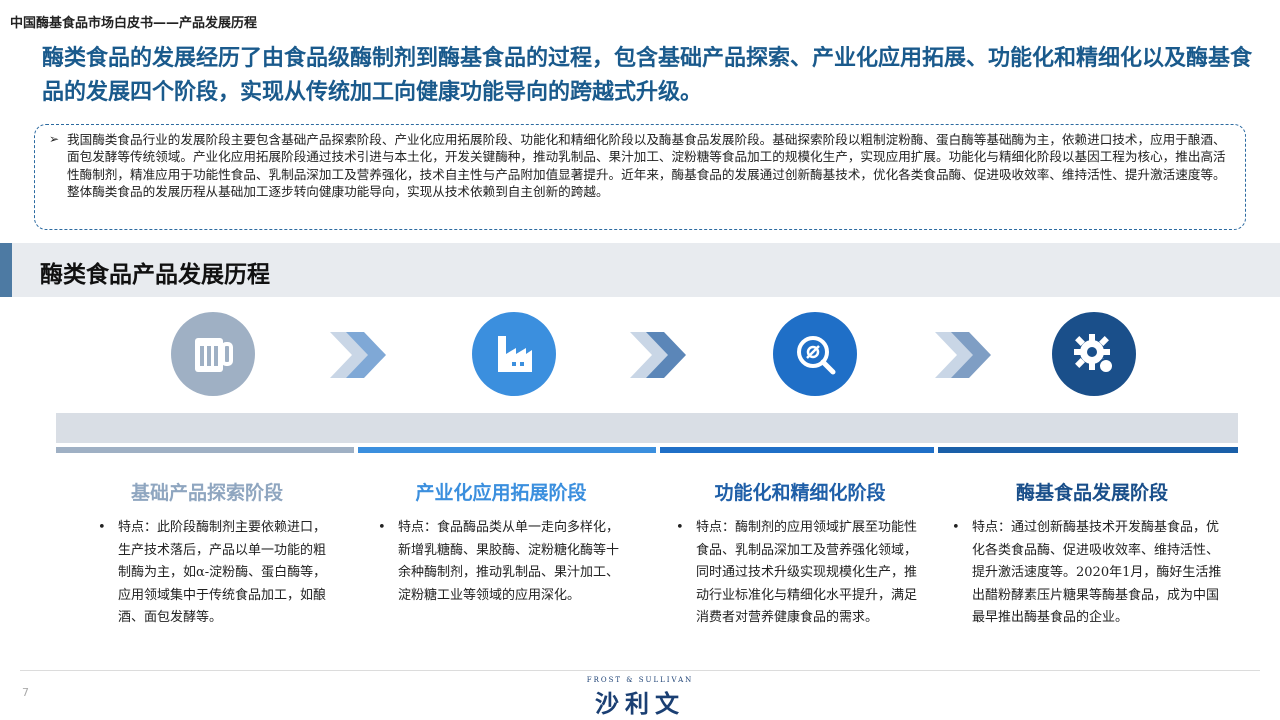  I want to click on section-title: 酶类食品产品发展历程, so click(155, 274).